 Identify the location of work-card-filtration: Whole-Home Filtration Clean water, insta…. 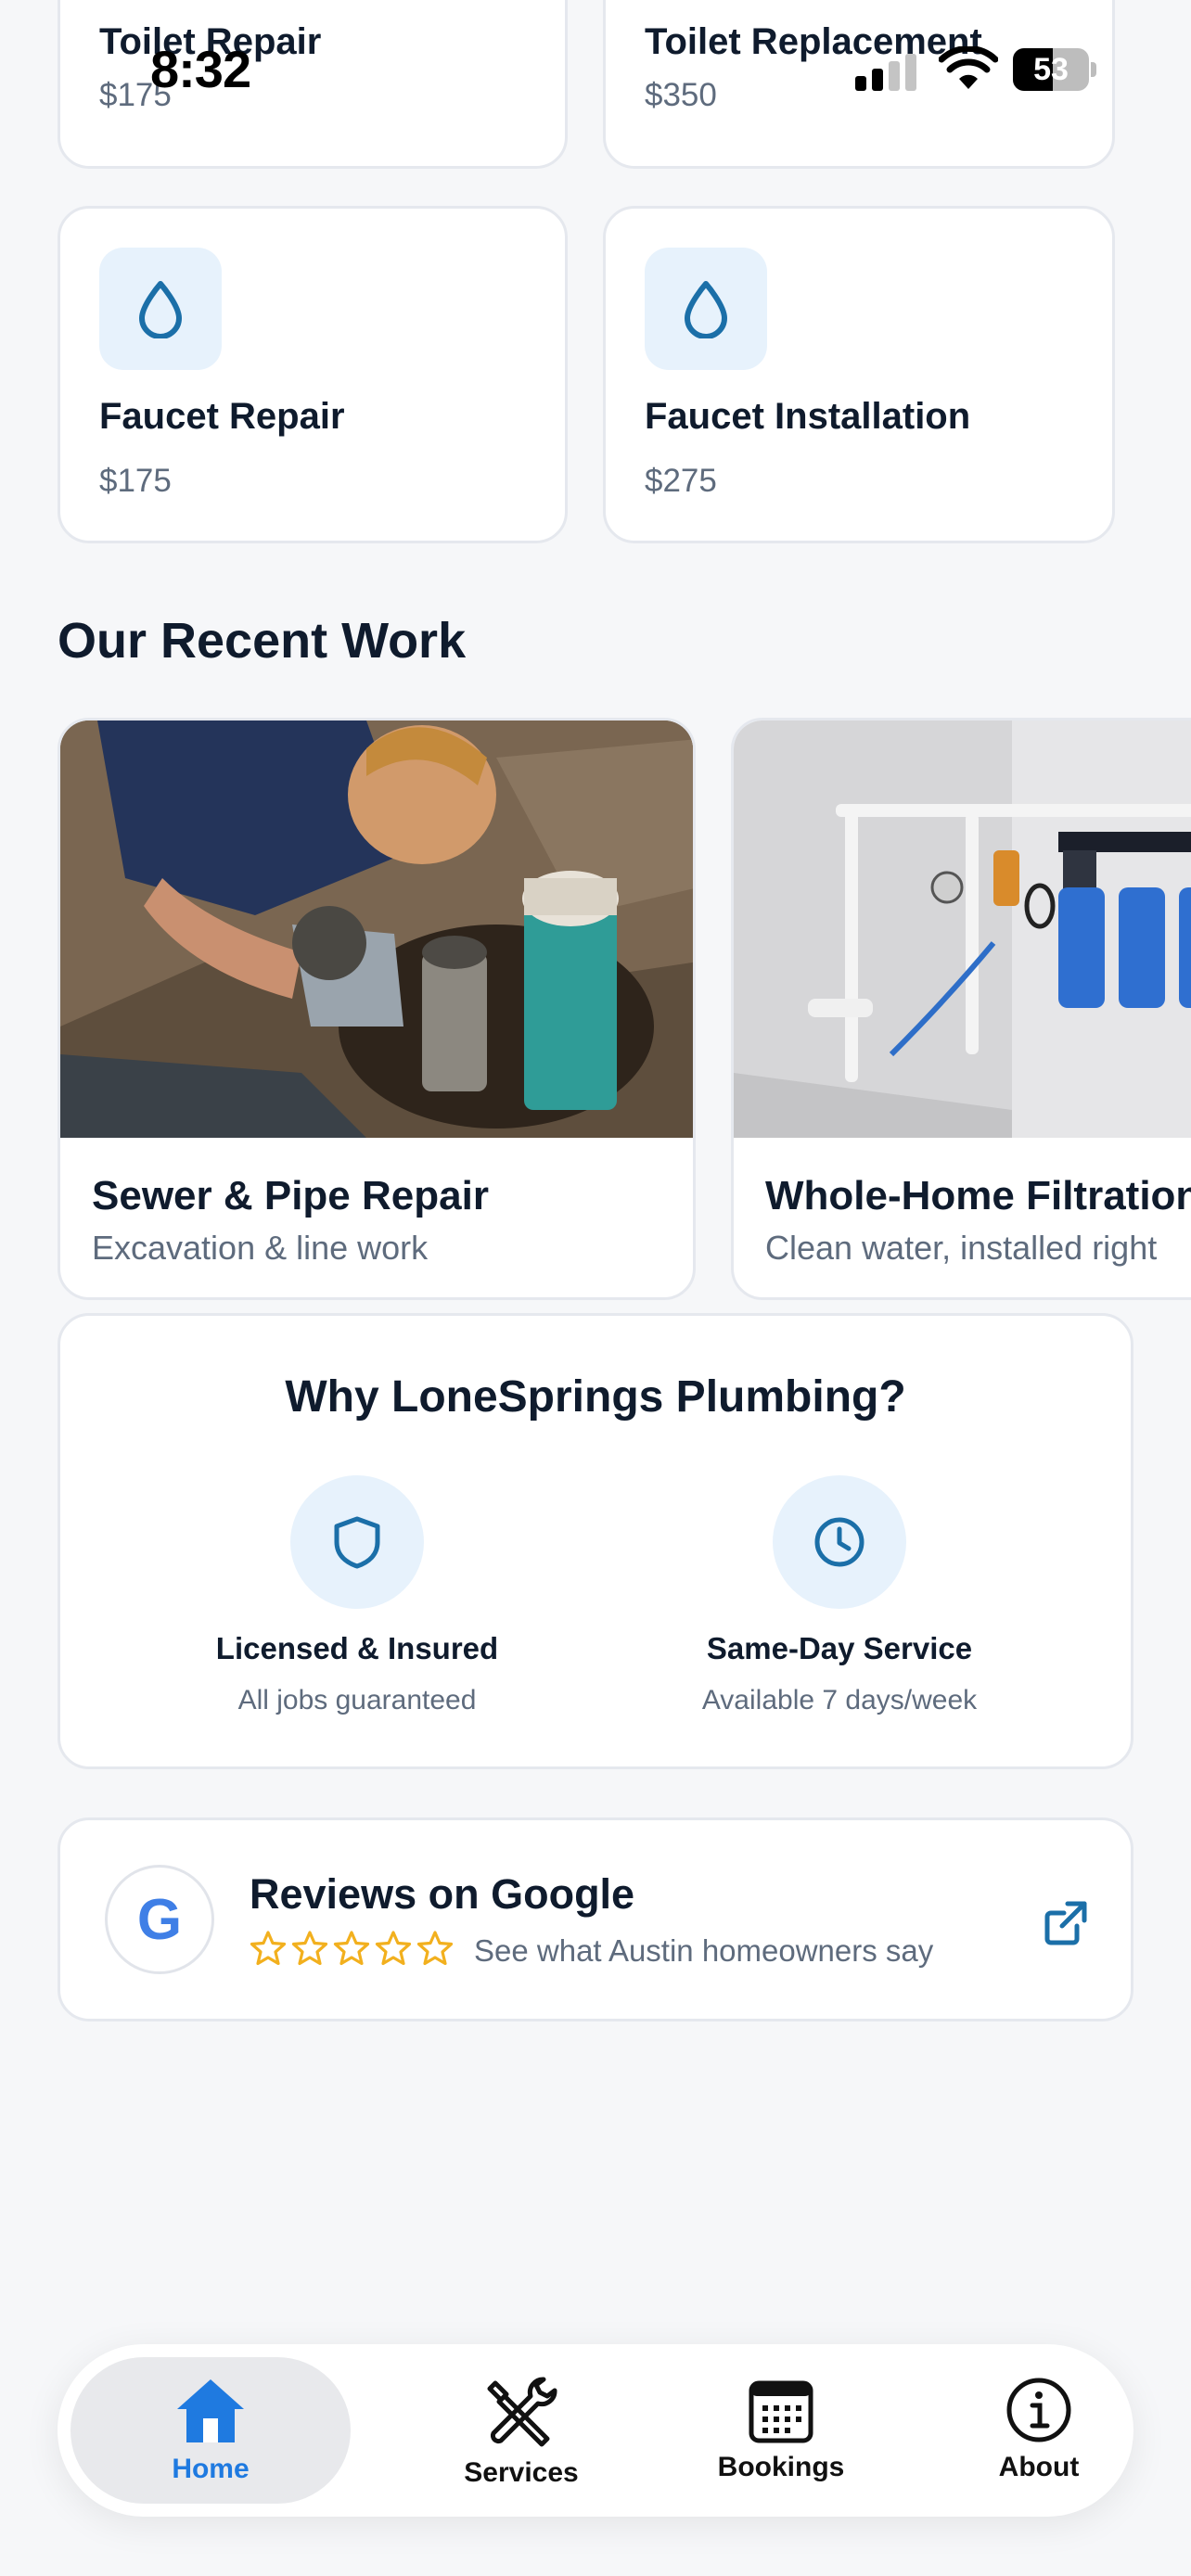
(961, 1009).